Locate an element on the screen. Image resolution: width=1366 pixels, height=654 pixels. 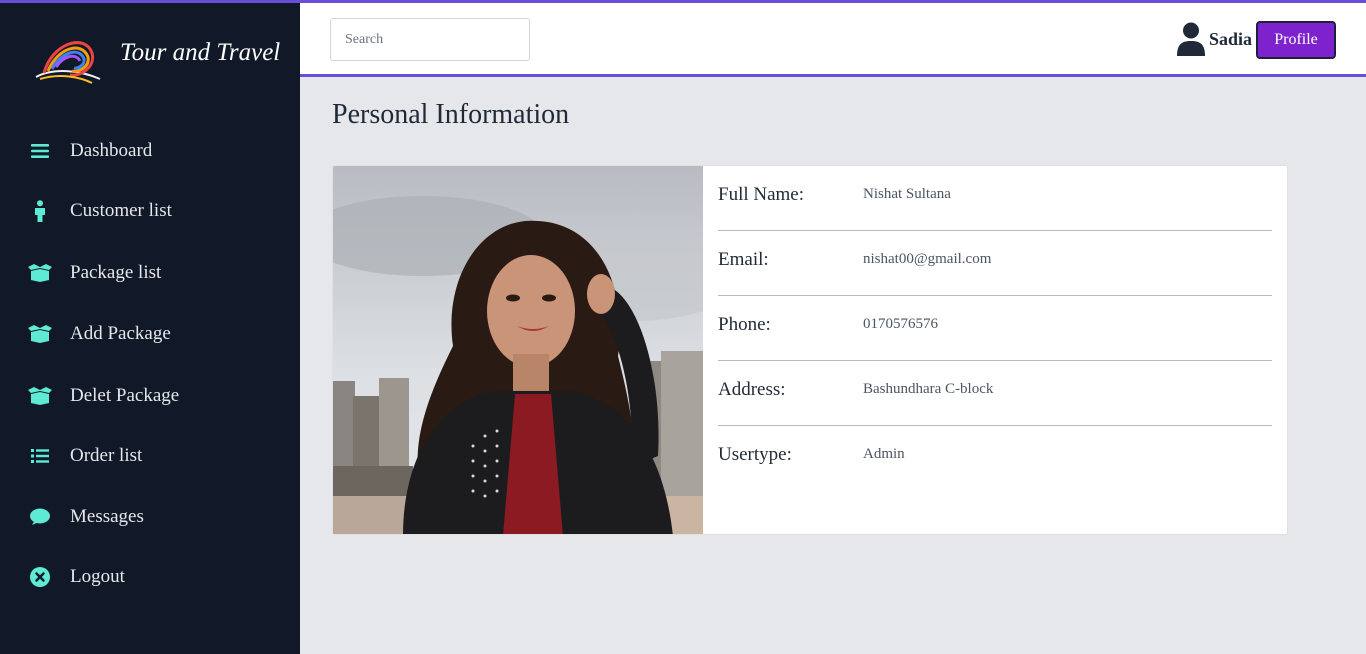
sidebar-item-label: Add Package is located at coordinates (120, 333).